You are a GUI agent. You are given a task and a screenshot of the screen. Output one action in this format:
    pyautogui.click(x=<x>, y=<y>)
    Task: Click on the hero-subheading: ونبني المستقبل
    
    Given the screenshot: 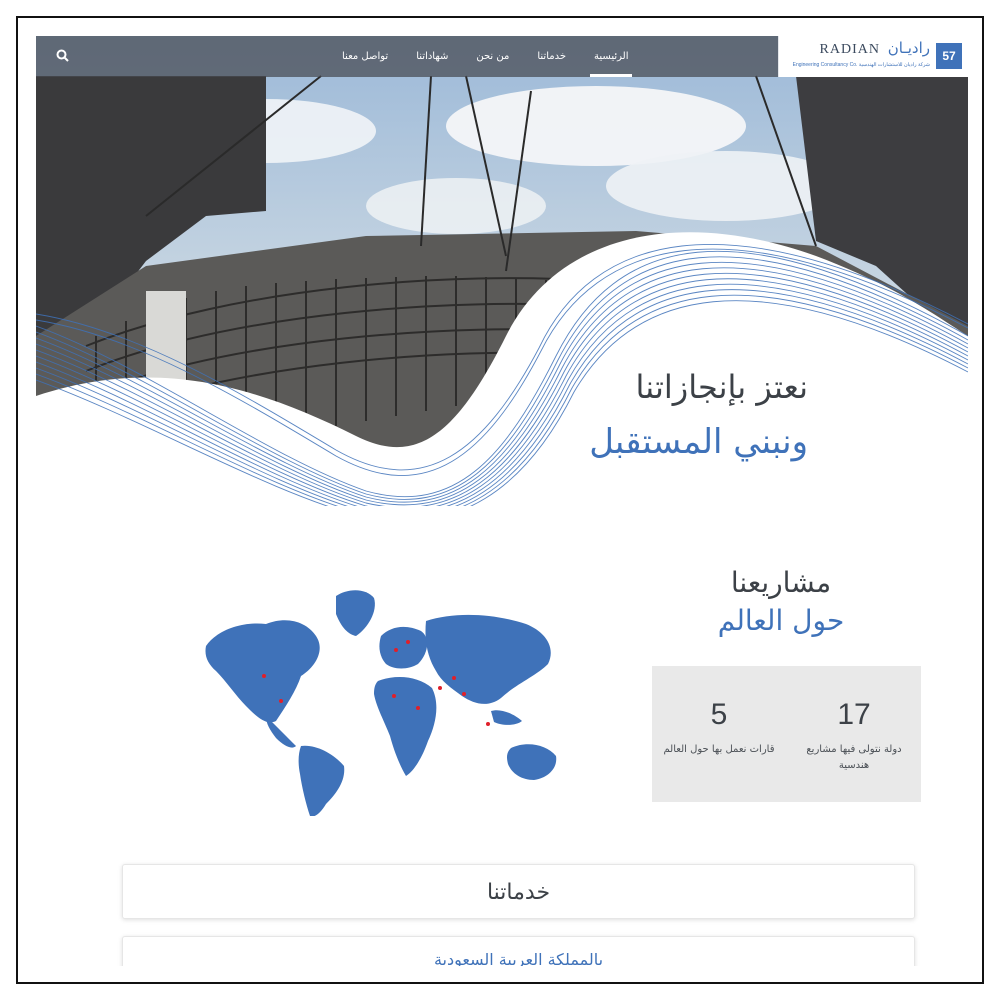 What is the action you would take?
    pyautogui.click(x=698, y=442)
    